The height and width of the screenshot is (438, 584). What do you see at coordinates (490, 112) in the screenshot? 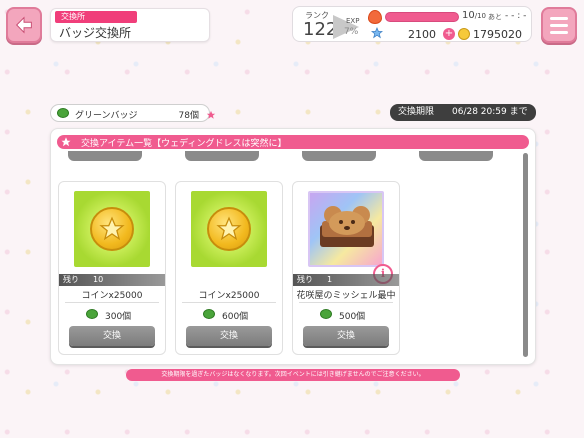
I see `period-value: 06/28 20:59 まで` at bounding box center [490, 112].